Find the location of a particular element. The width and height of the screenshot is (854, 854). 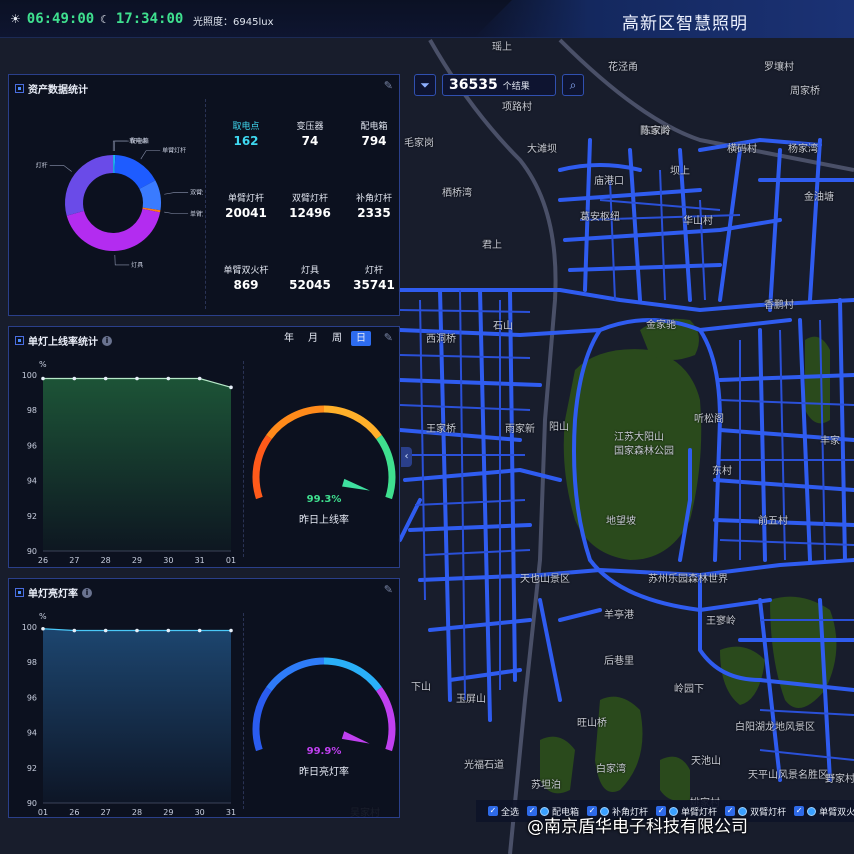

map-place-label: 瑶上 is located at coordinates (502, 47).